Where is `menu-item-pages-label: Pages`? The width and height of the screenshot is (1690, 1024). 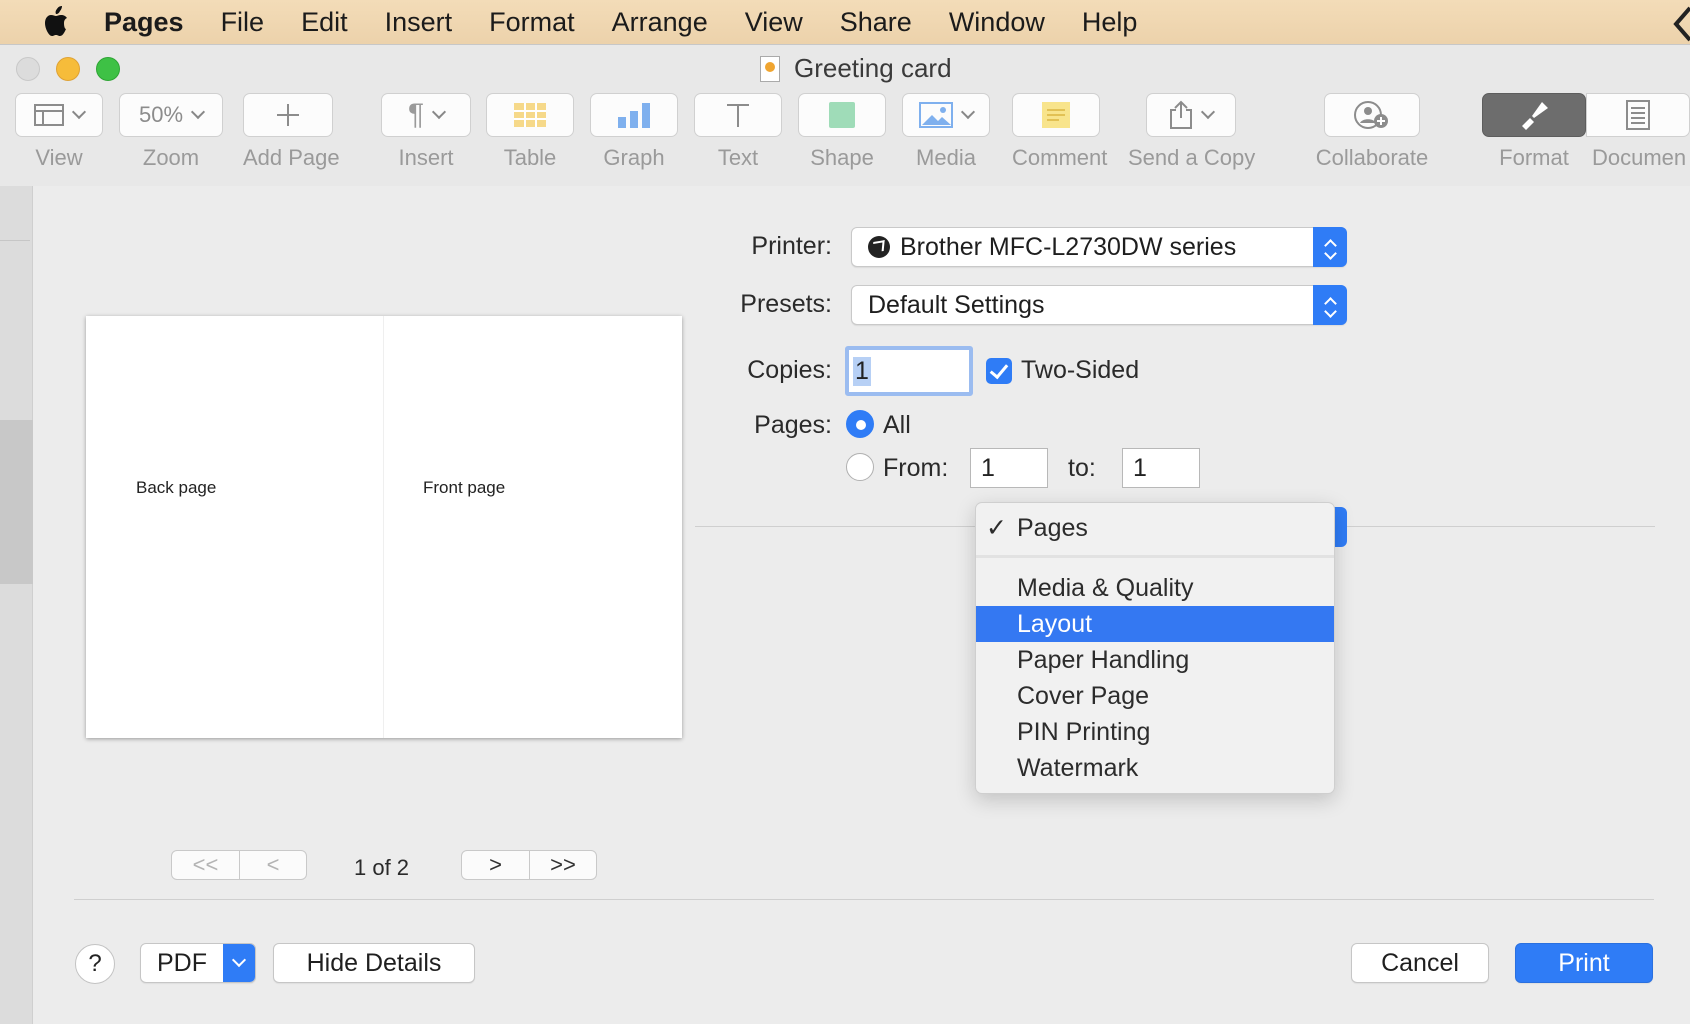
menu-item-pages-label: Pages is located at coordinates (1052, 528).